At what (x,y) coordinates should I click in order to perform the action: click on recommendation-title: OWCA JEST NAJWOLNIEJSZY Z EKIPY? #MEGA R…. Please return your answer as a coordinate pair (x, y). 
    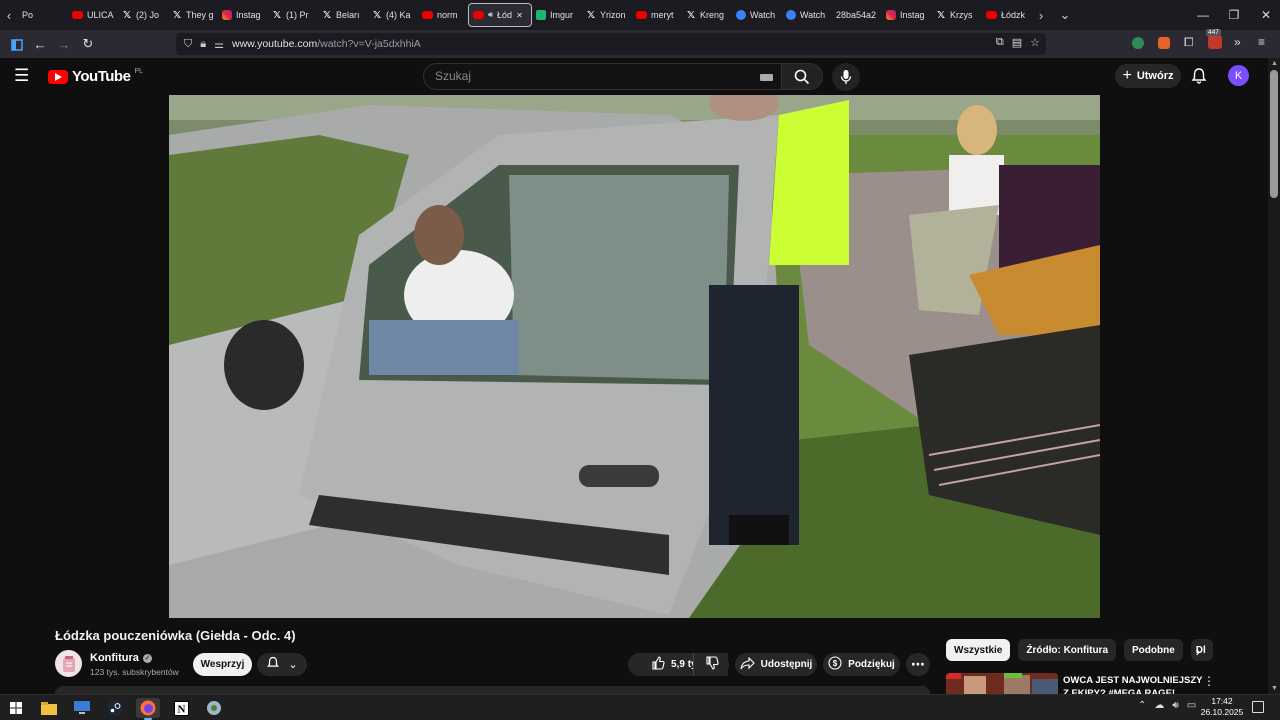
    Looking at the image, I should click on (1133, 684).